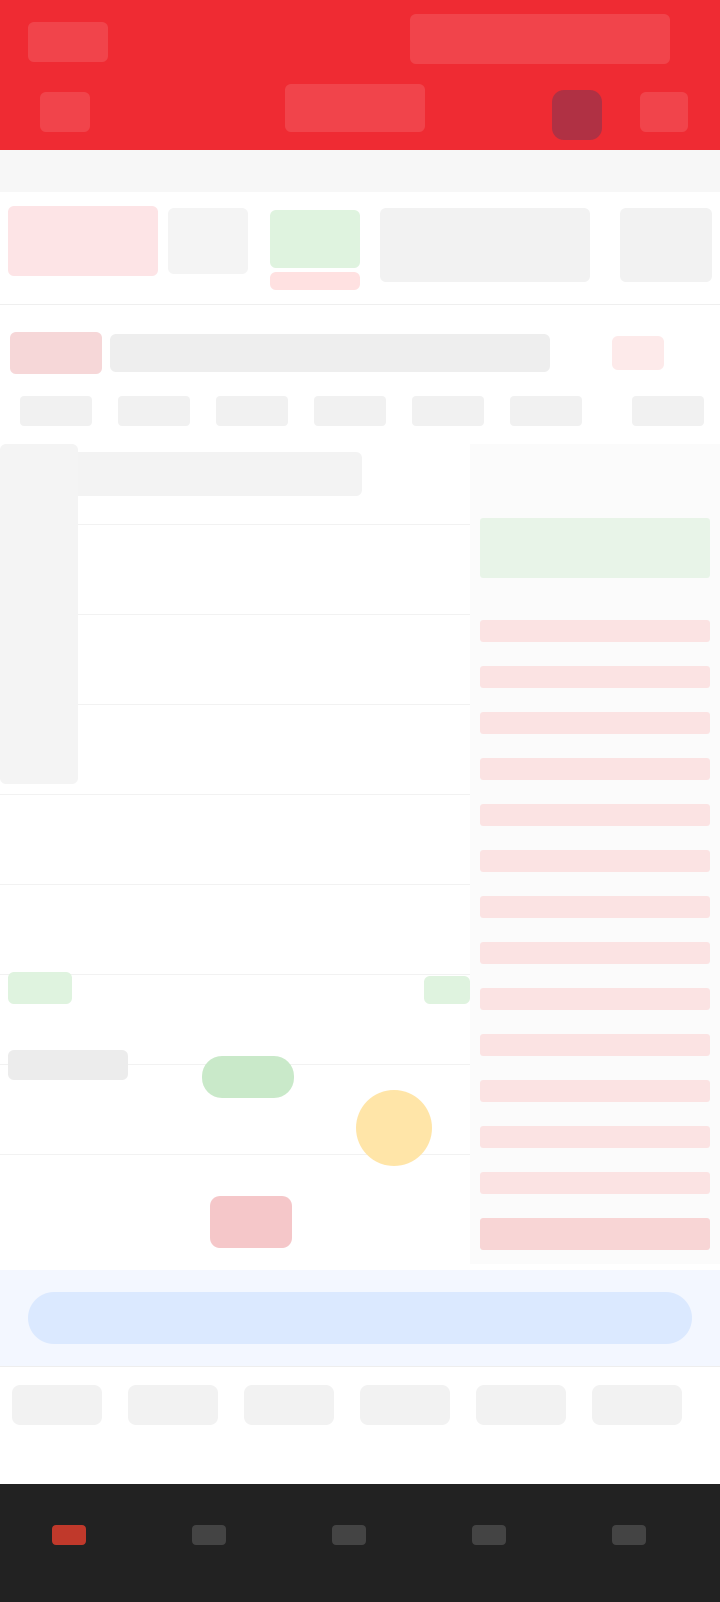 This screenshot has width=720, height=1602. I want to click on nav-item-trade, so click(349, 1539).